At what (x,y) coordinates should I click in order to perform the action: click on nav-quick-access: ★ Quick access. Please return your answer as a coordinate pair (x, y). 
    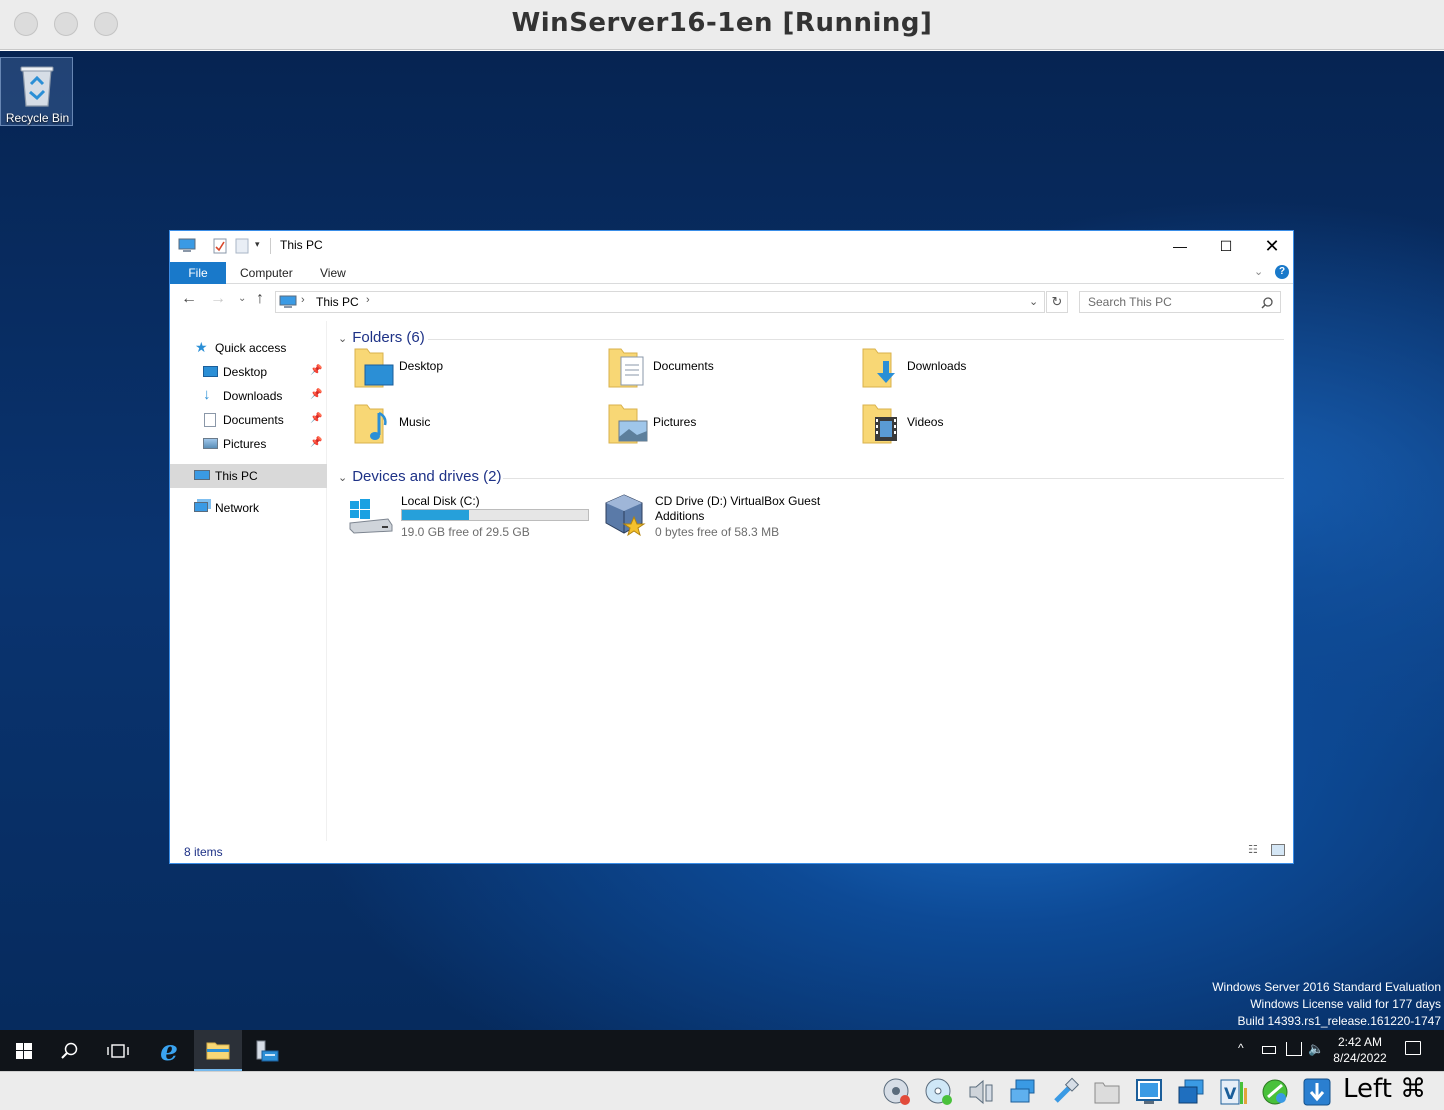
    Looking at the image, I should click on (248, 348).